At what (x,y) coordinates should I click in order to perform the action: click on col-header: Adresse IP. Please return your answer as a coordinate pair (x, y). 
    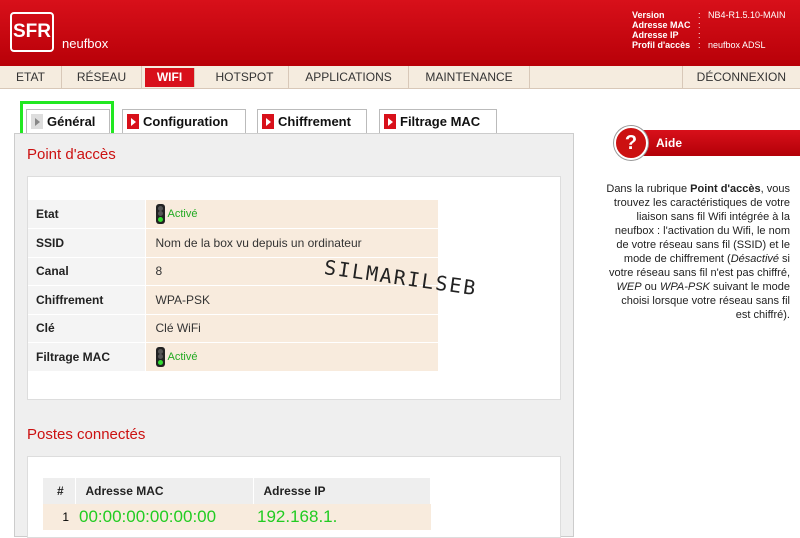
    Looking at the image, I should click on (342, 491).